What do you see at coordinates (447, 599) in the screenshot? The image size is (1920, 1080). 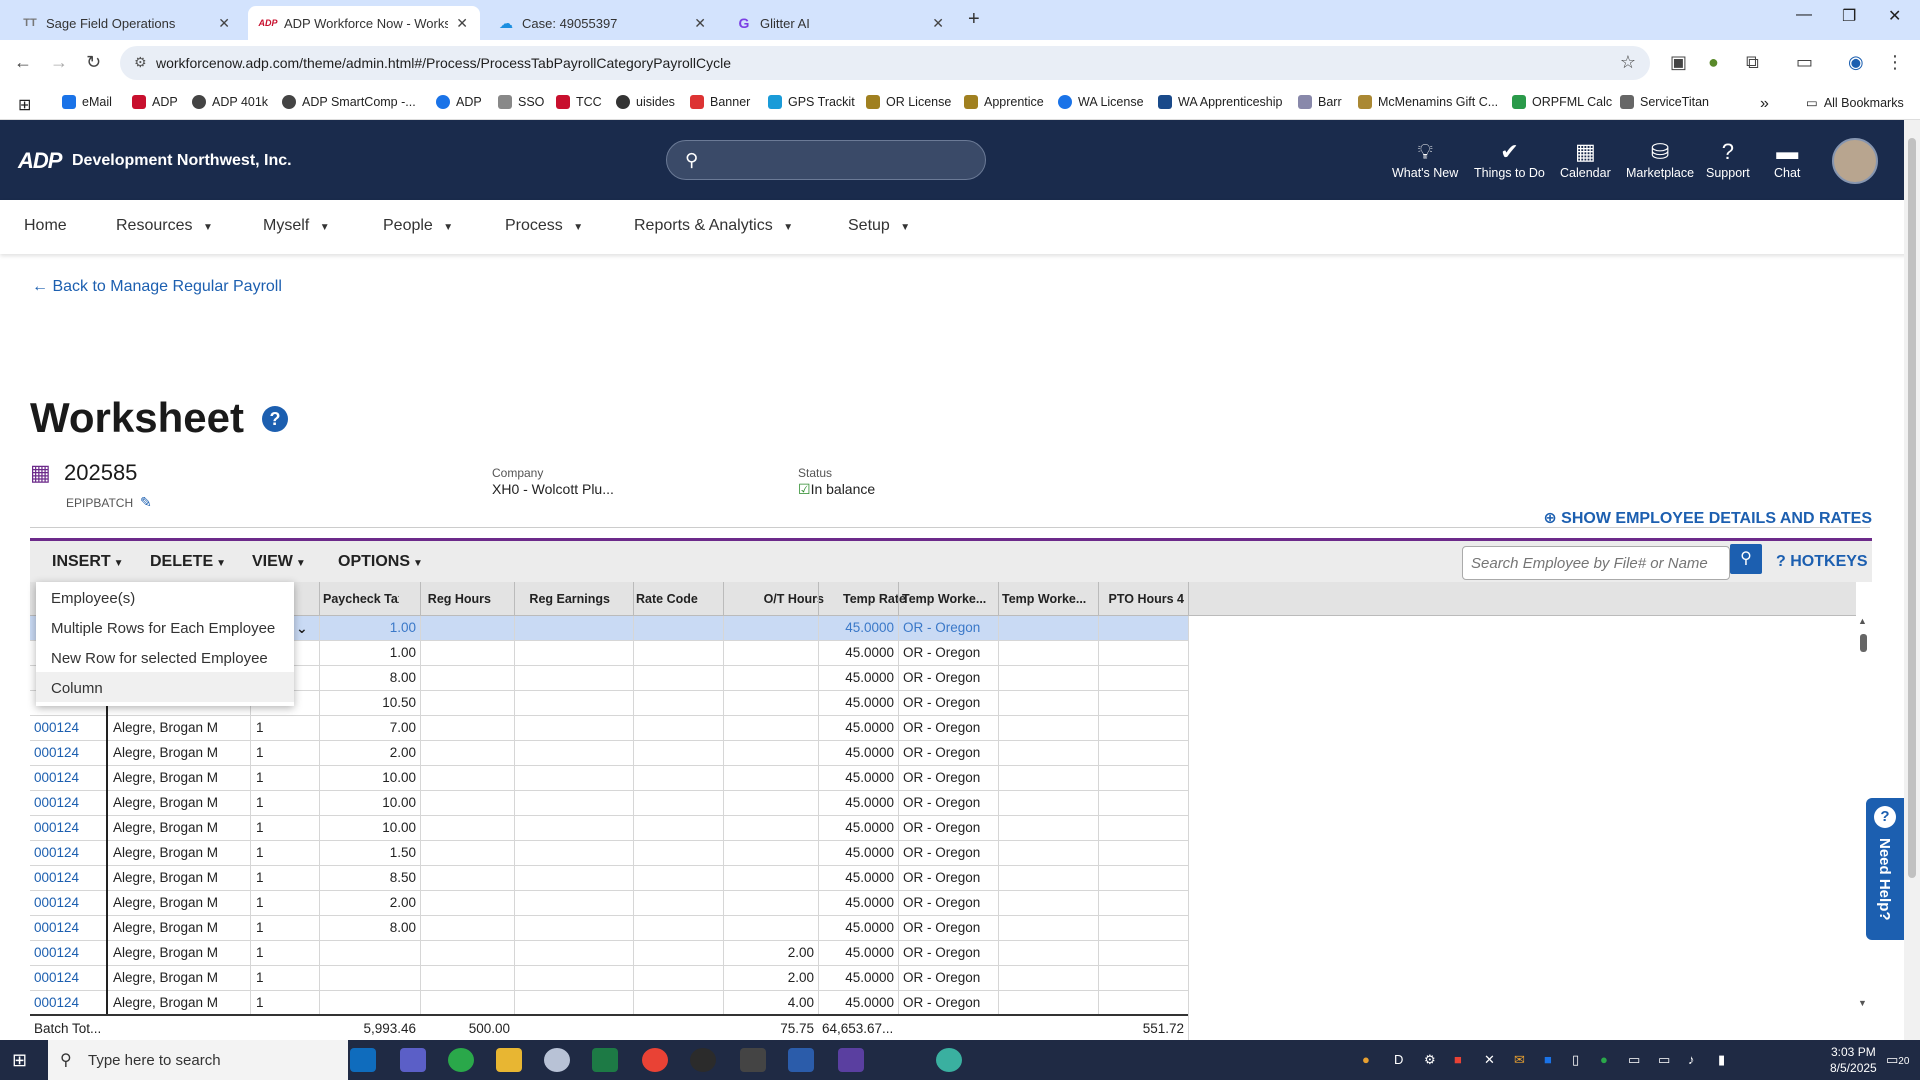 I see `column-header: Reg Hours` at bounding box center [447, 599].